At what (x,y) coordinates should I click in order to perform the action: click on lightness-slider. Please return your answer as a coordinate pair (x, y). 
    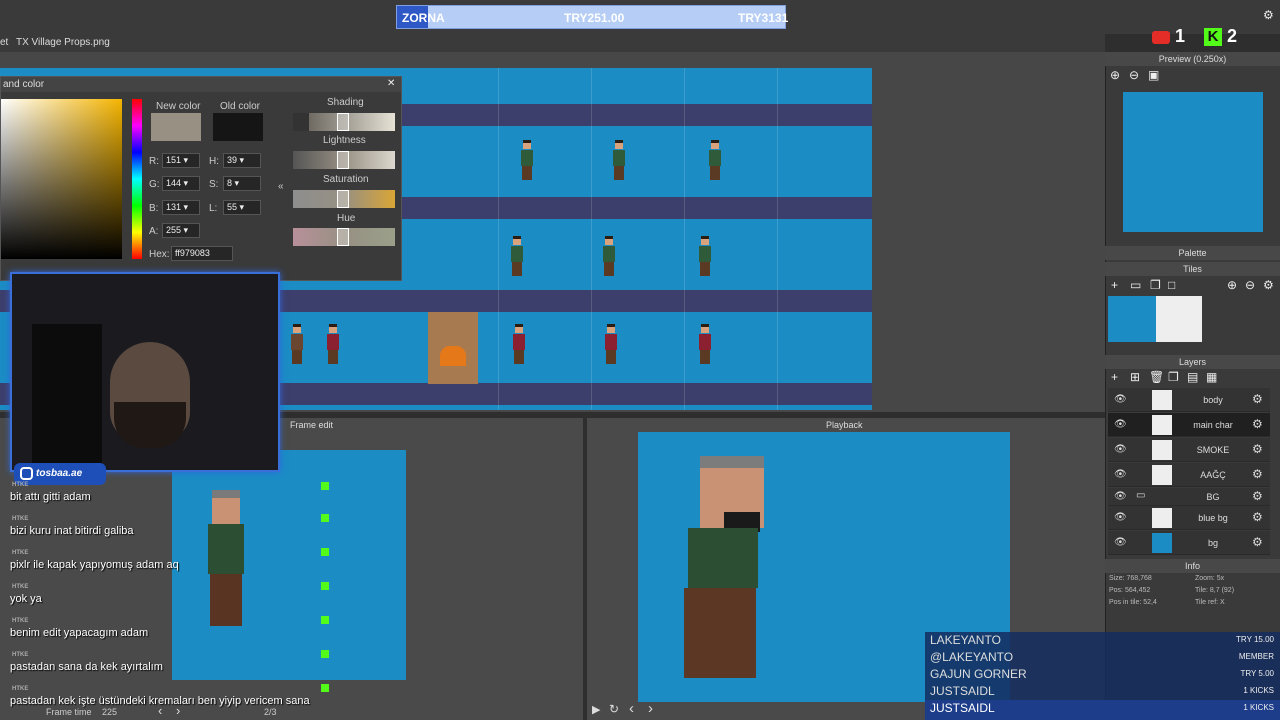
    Looking at the image, I should click on (344, 160).